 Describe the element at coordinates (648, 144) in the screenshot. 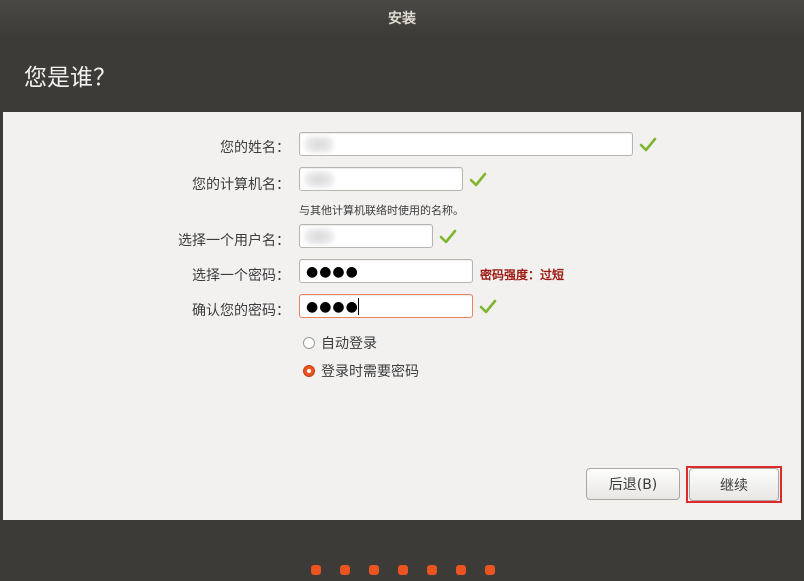

I see `name-valid-check-icon` at that location.